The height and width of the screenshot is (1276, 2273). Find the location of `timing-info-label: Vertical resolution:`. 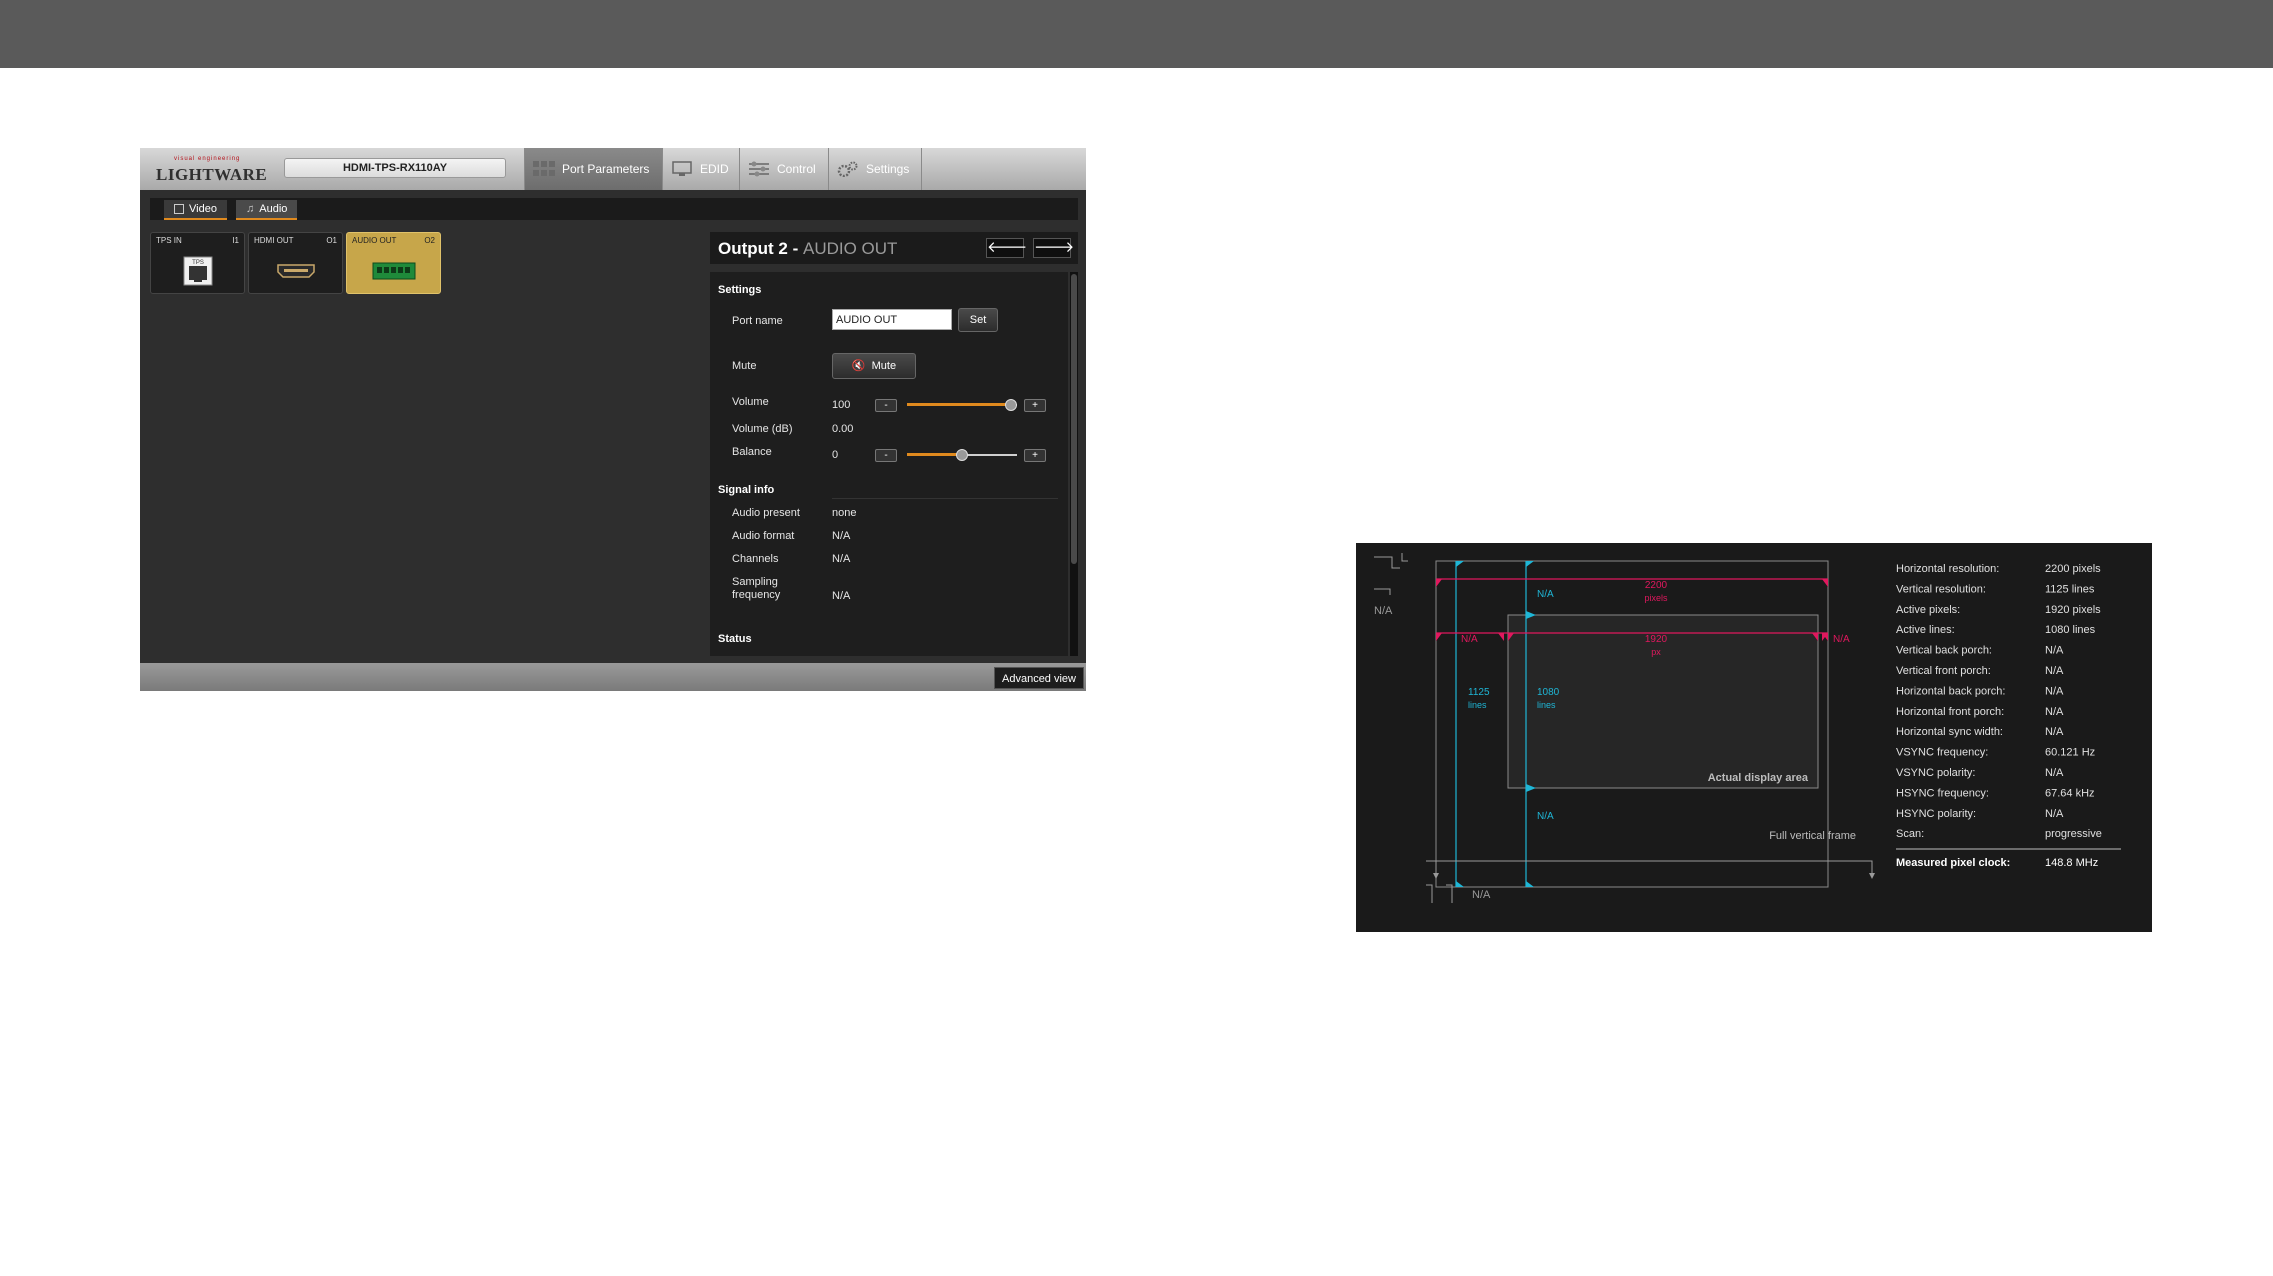

timing-info-label: Vertical resolution: is located at coordinates (1941, 589).